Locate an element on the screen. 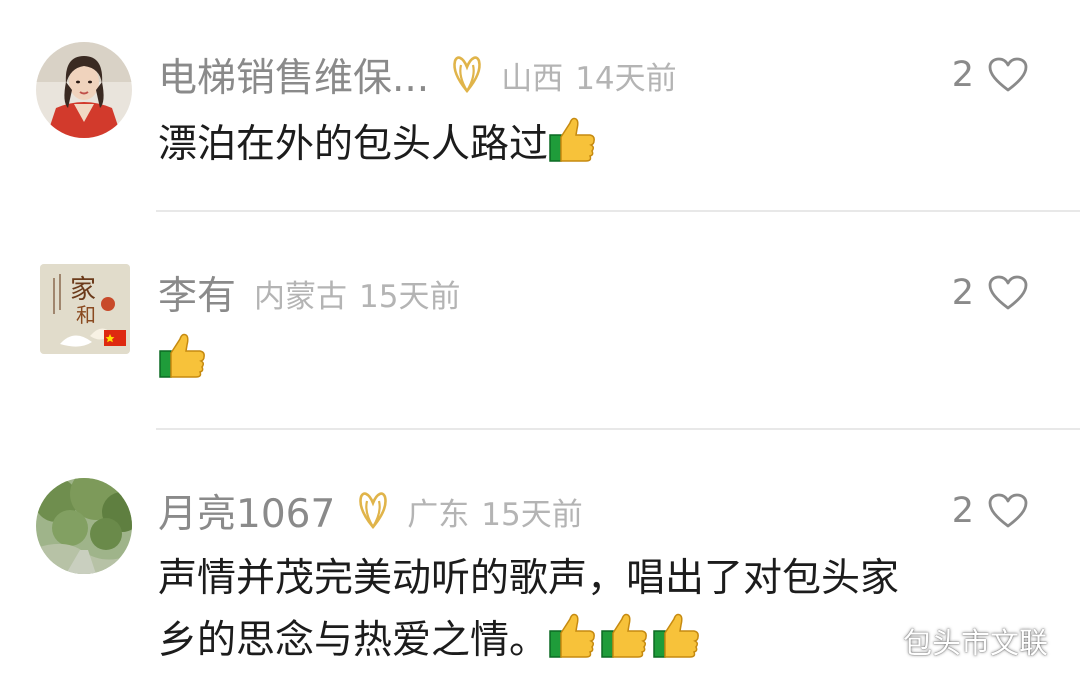  comment-header: 李有 内蒙古 15天前 is located at coordinates (309, 293).